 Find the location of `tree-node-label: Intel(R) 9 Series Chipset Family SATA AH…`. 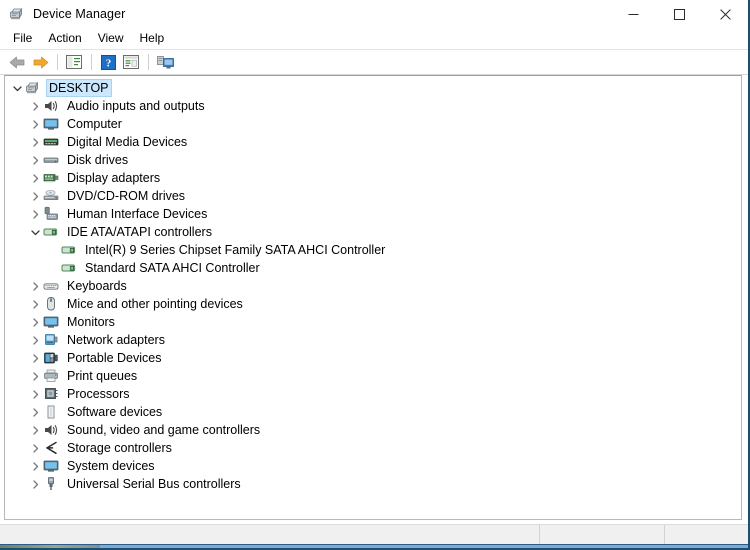

tree-node-label: Intel(R) 9 Series Chipset Family SATA AH… is located at coordinates (235, 250).